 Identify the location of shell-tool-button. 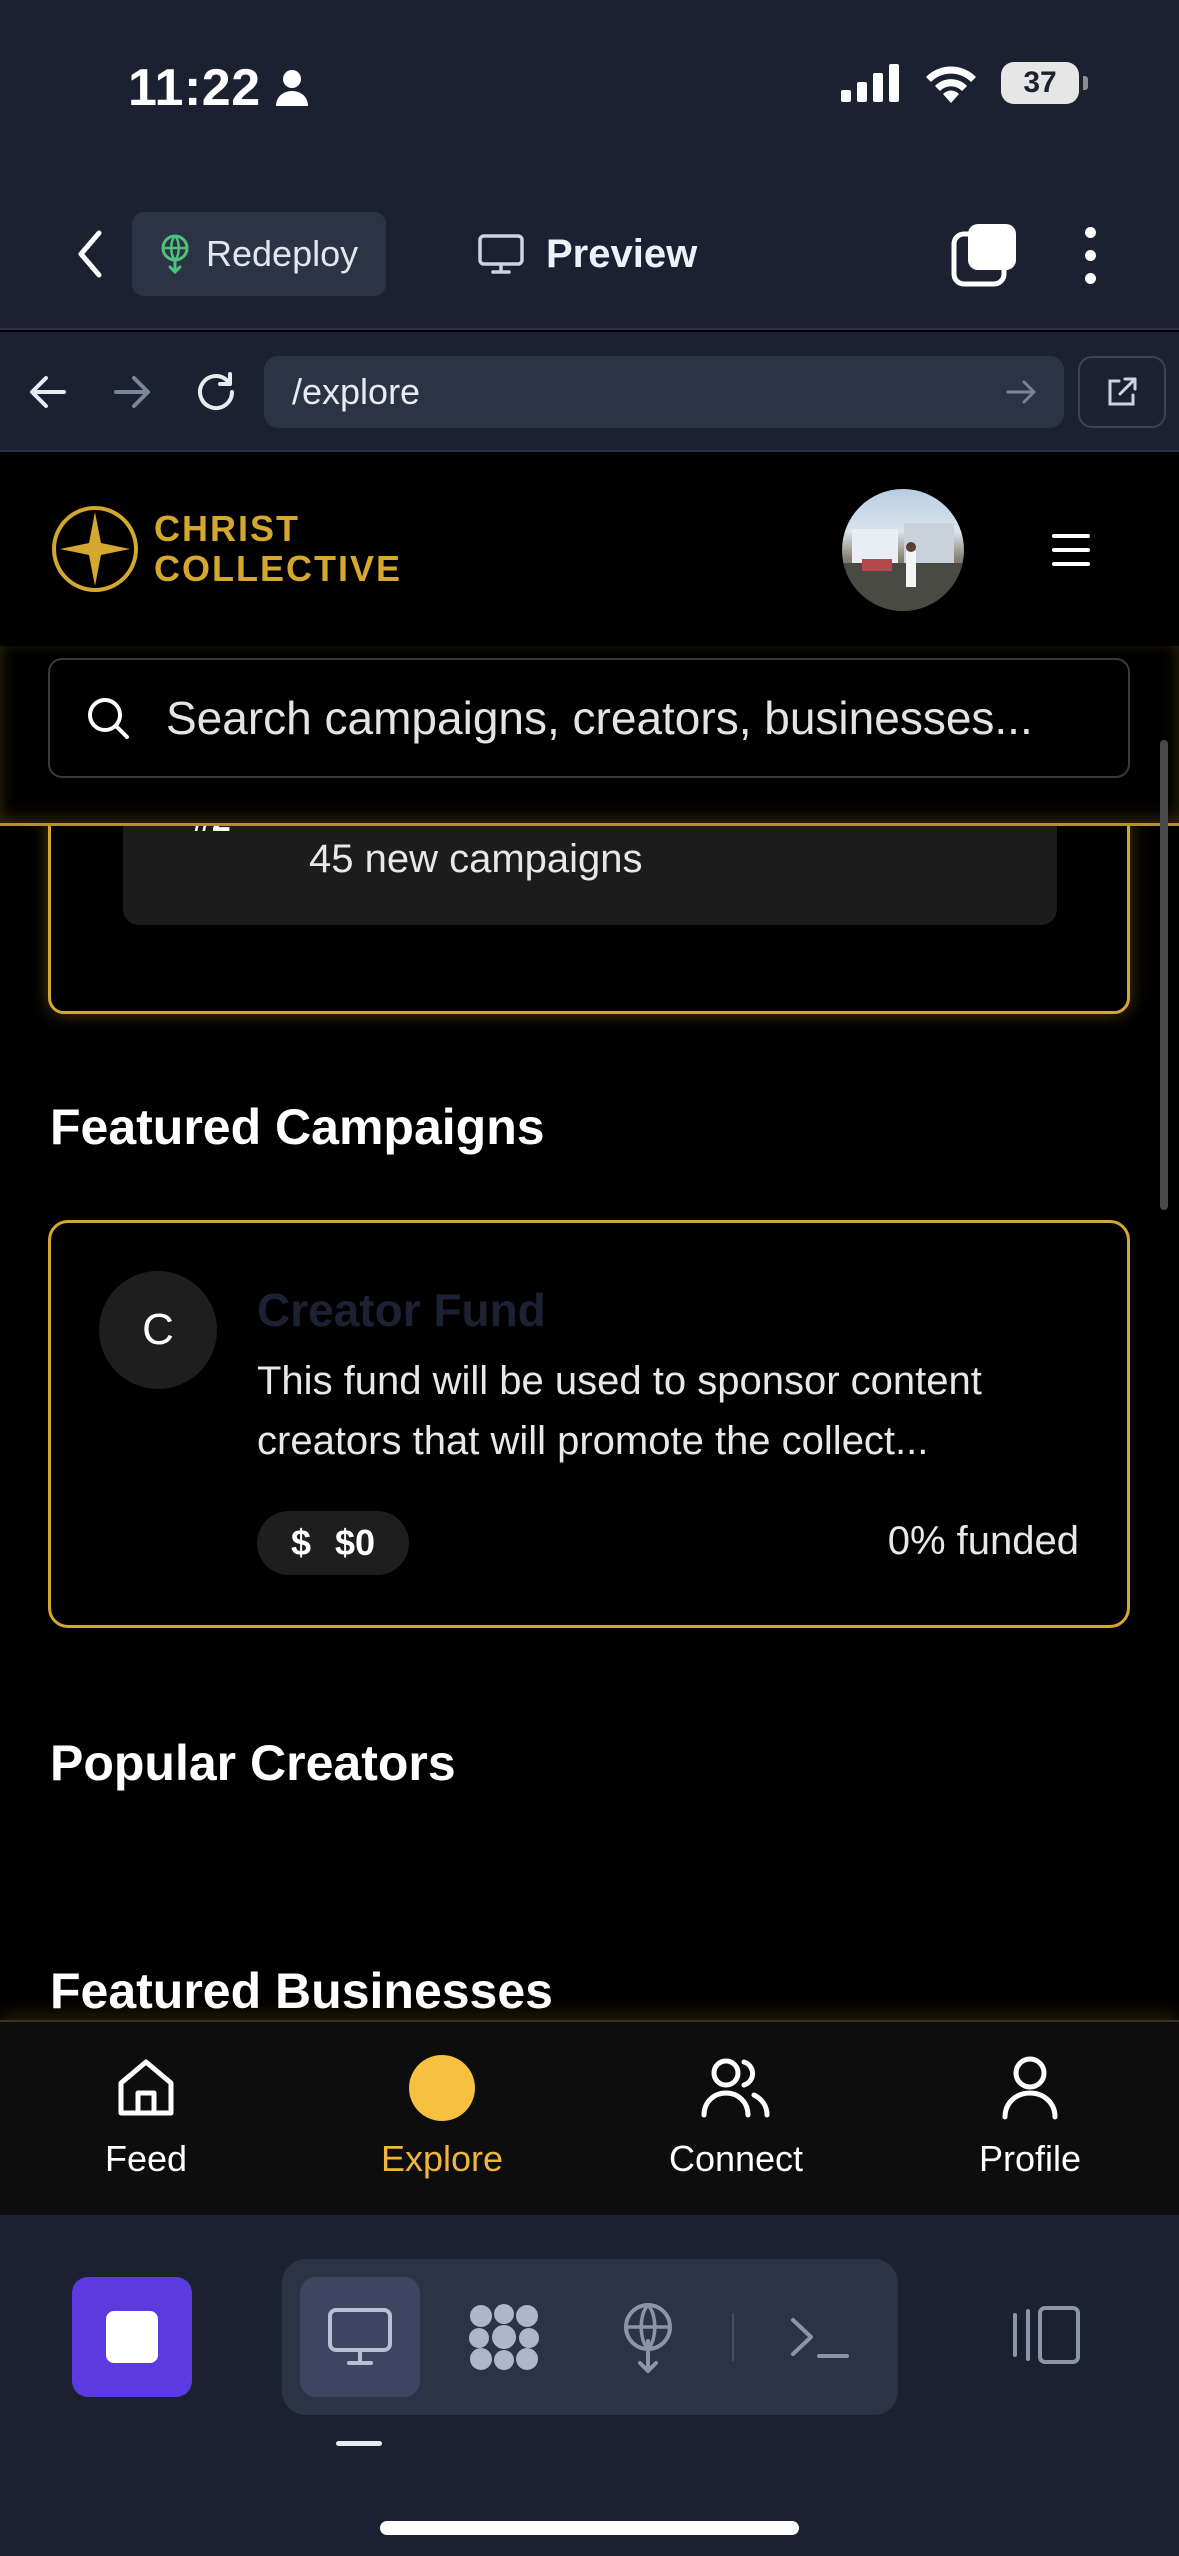
(820, 2337).